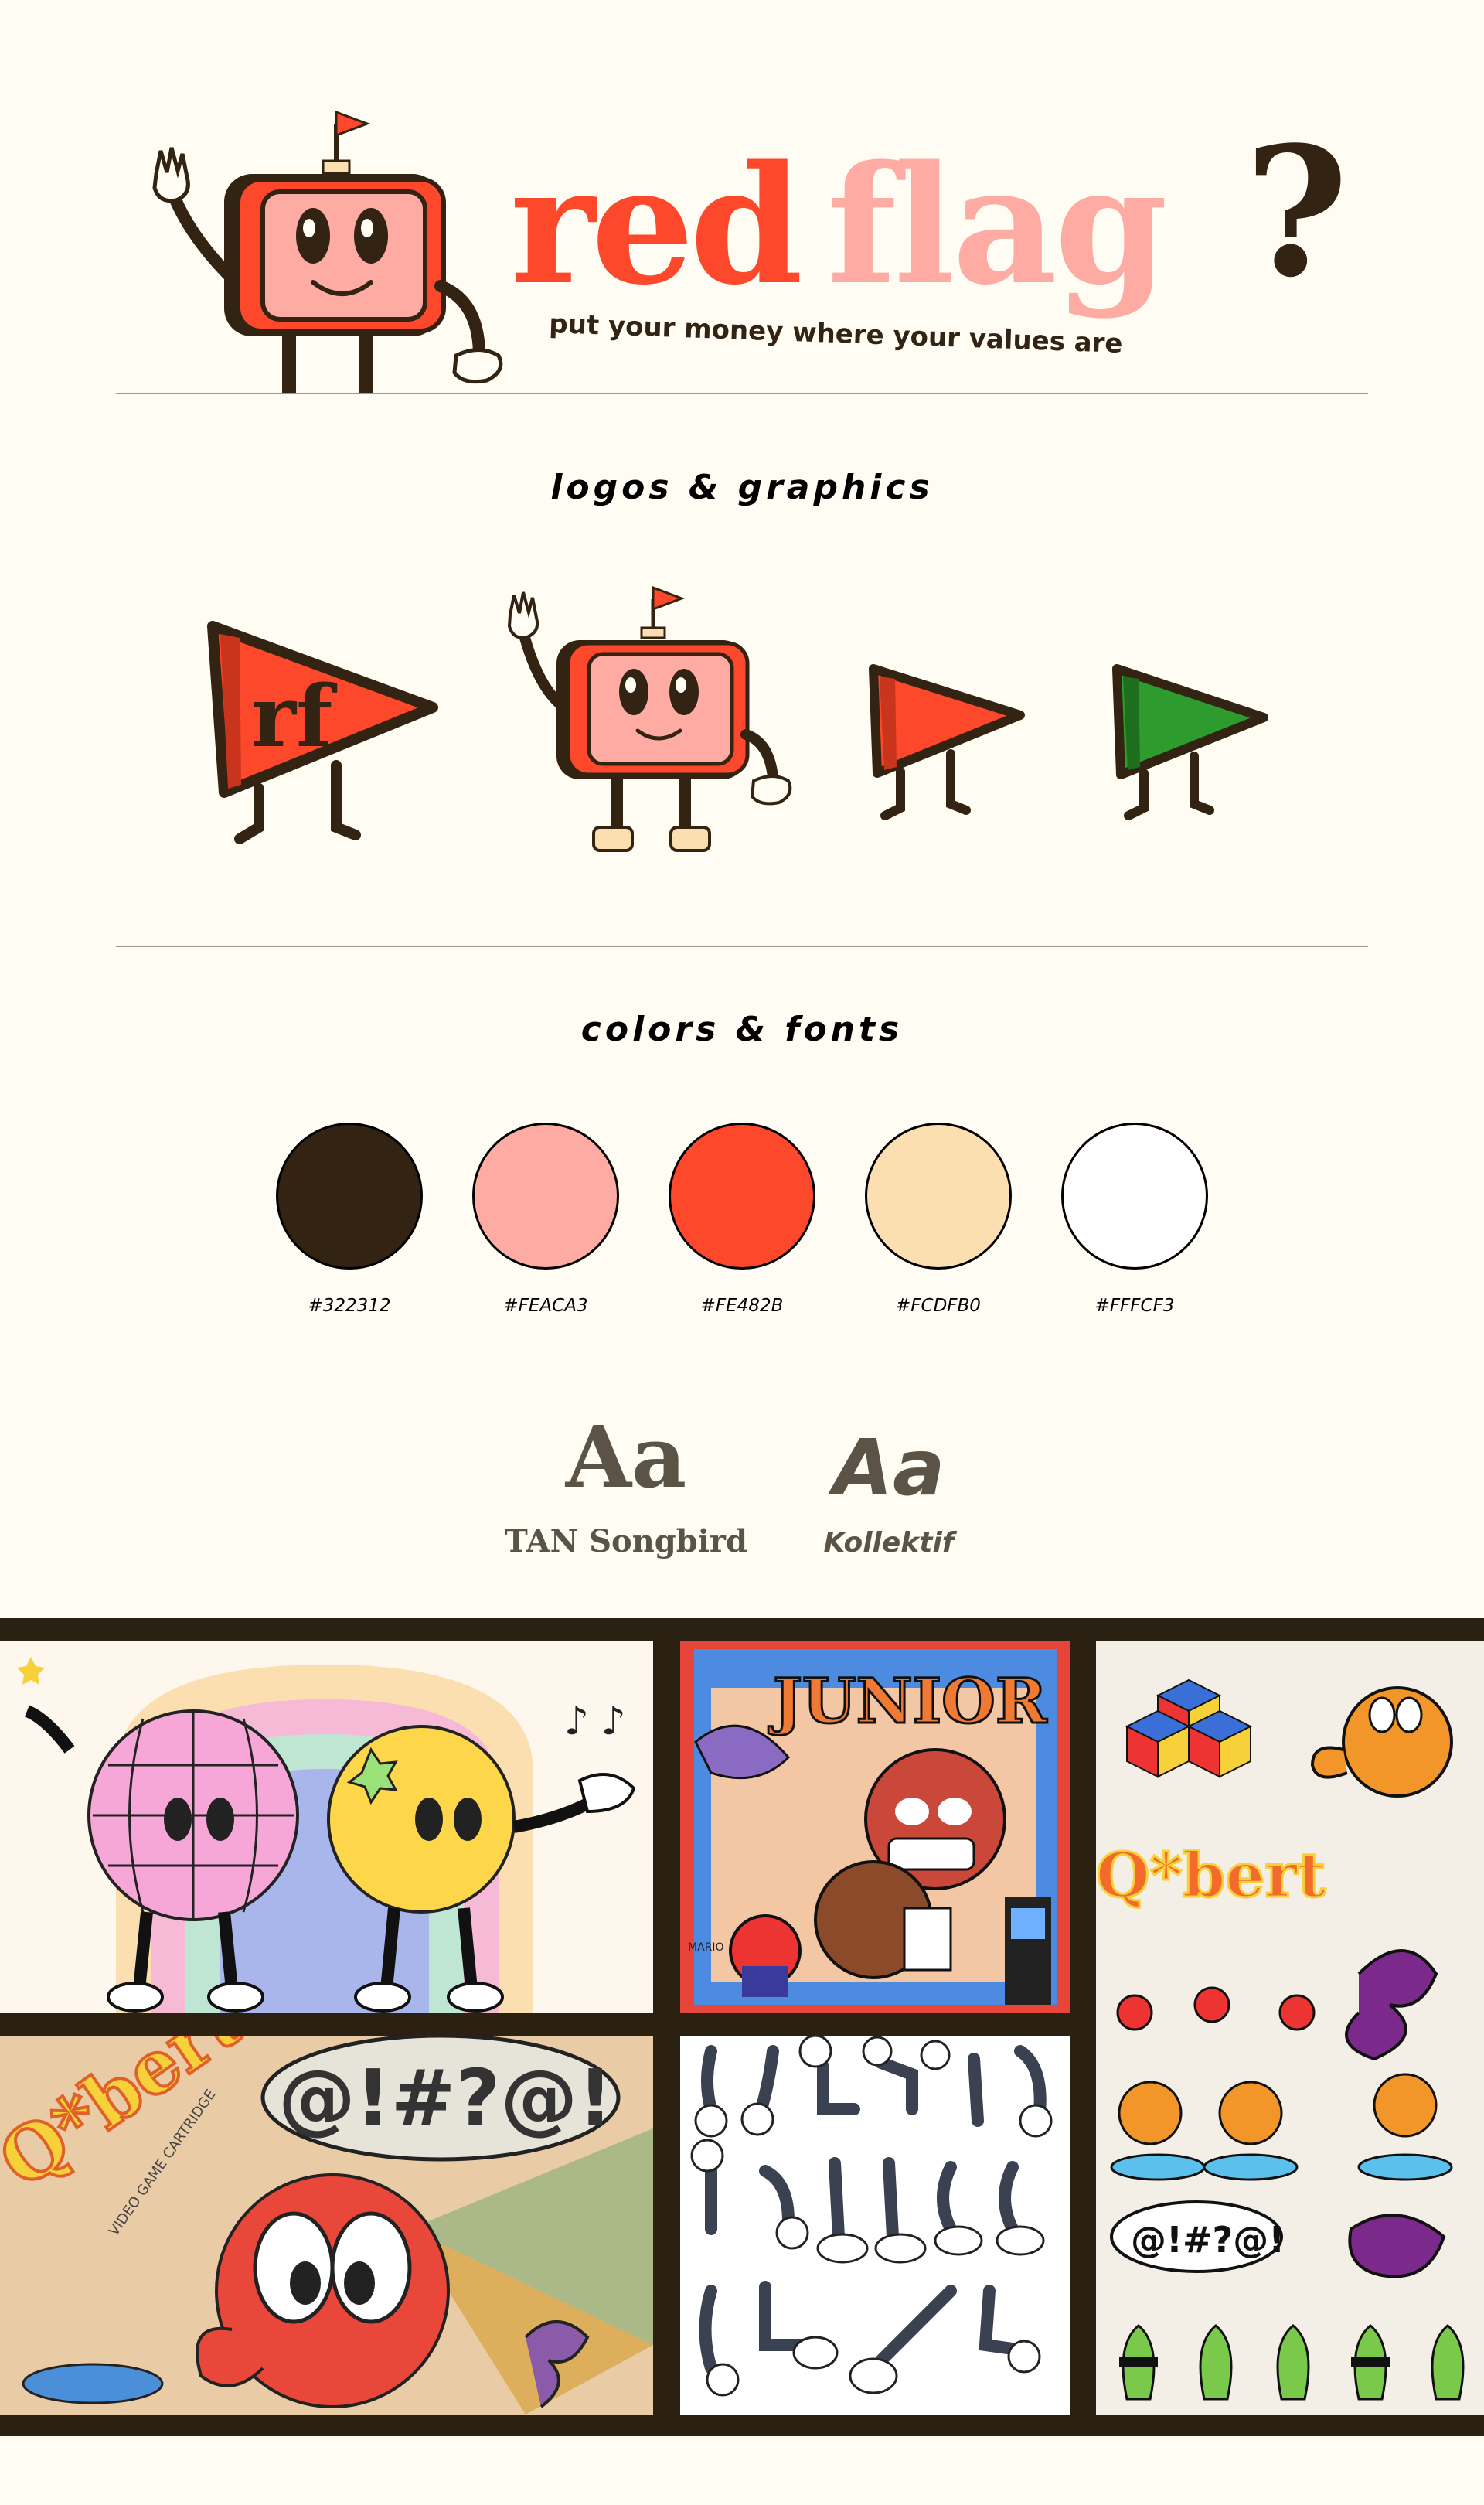 This screenshot has height=2505, width=1484. I want to click on color-hex-label: #FE482B, so click(742, 1306).